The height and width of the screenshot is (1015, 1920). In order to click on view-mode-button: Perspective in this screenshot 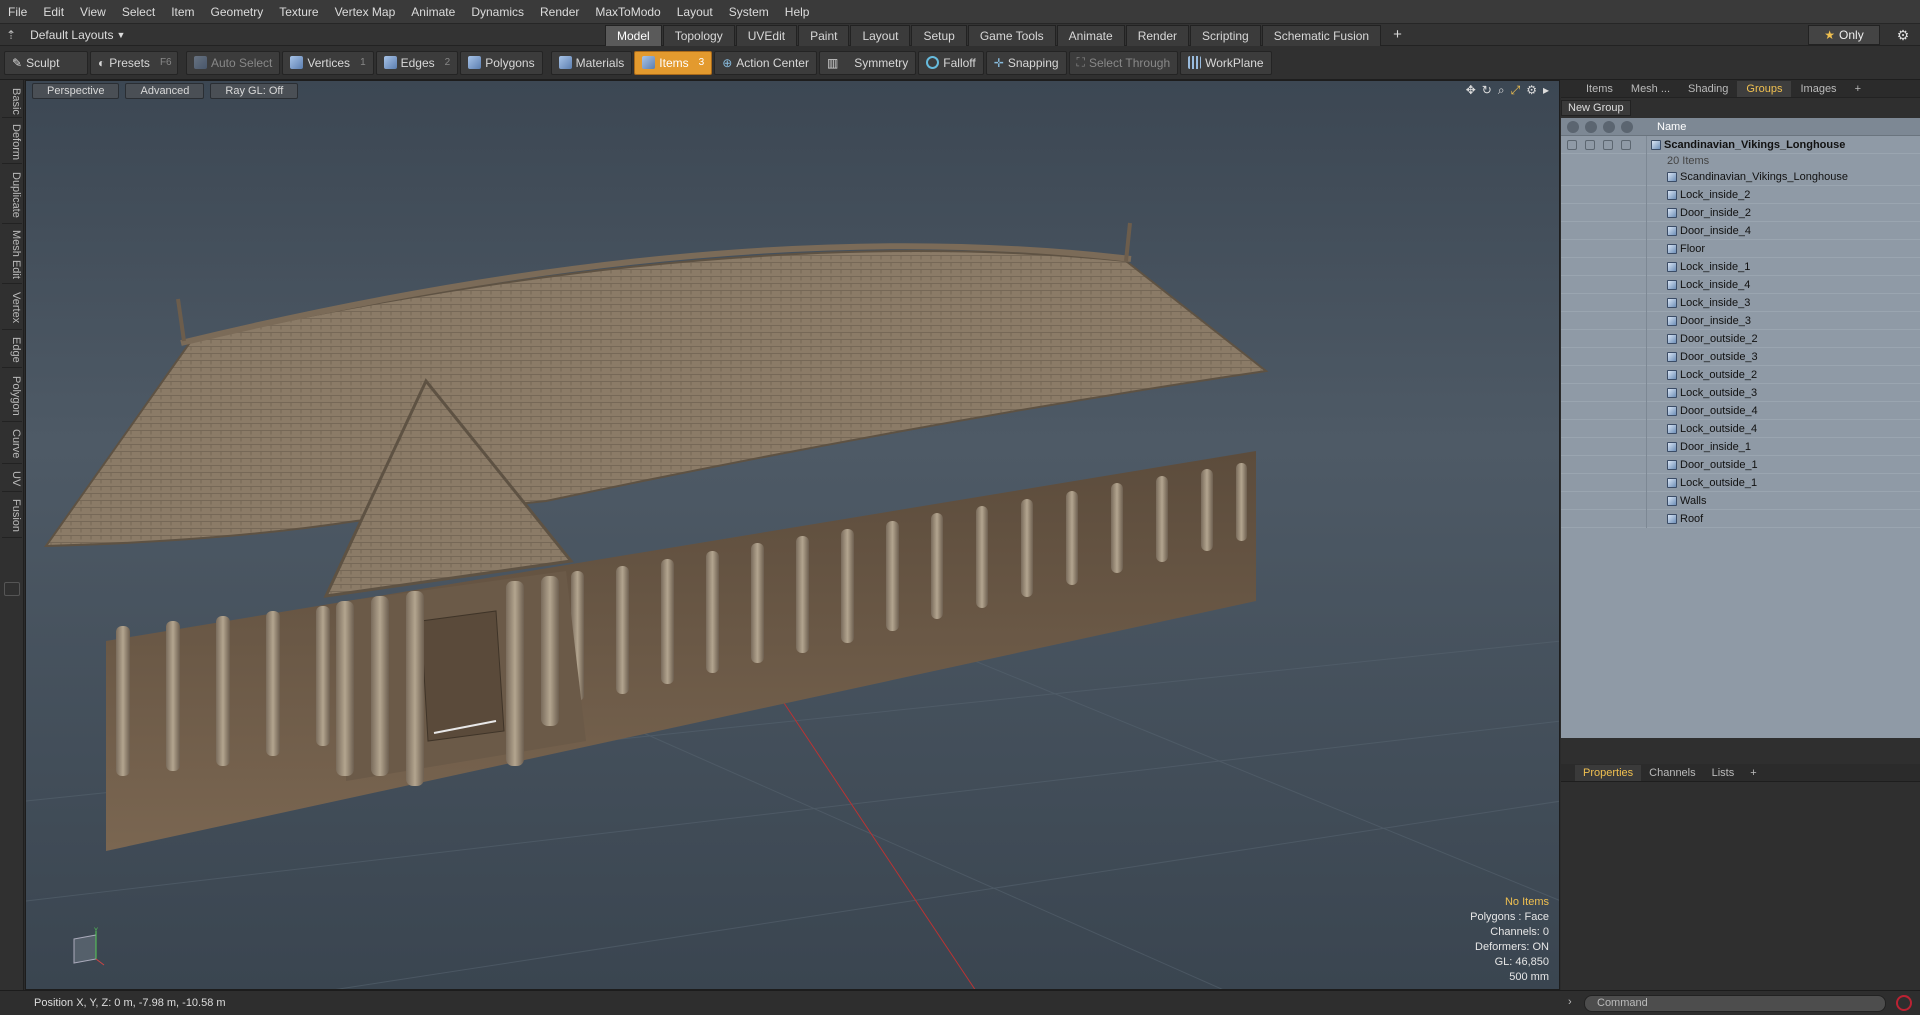, I will do `click(76, 91)`.